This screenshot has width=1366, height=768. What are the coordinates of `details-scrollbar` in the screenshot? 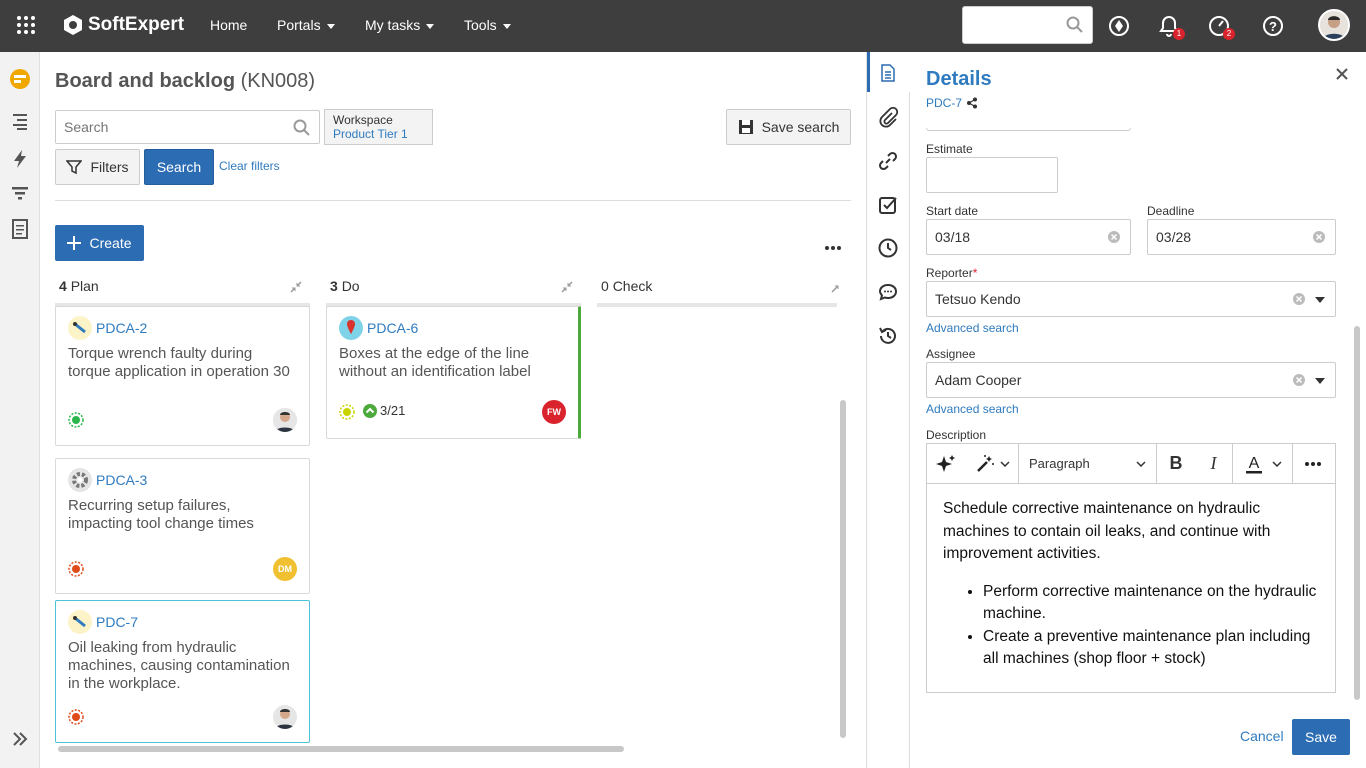 It's located at (1357, 513).